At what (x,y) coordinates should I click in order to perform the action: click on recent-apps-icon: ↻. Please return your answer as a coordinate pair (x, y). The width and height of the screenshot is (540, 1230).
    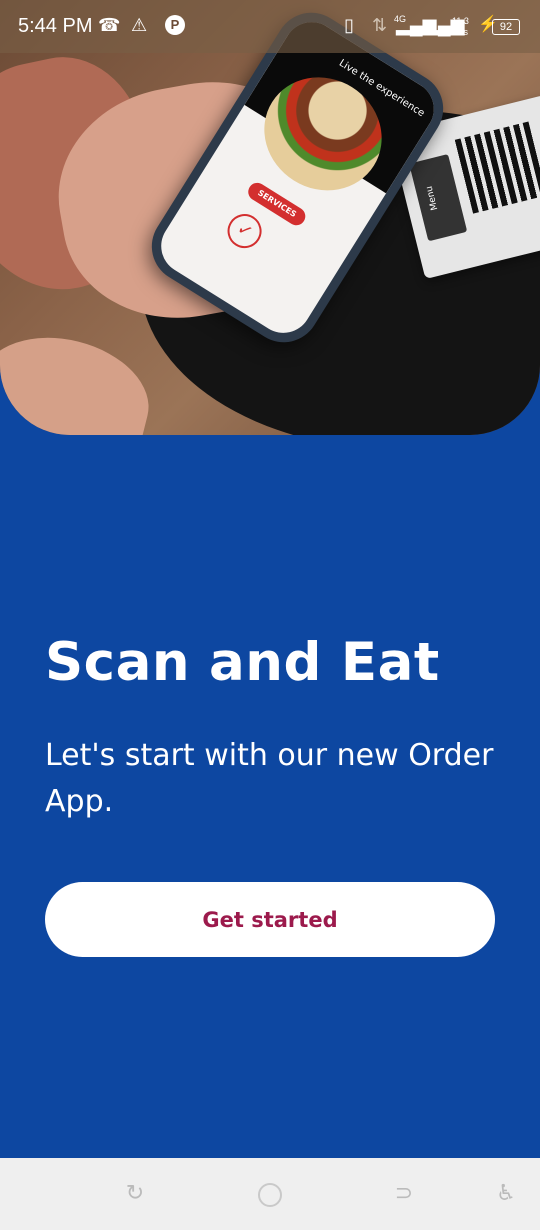
    Looking at the image, I should click on (135, 1194).